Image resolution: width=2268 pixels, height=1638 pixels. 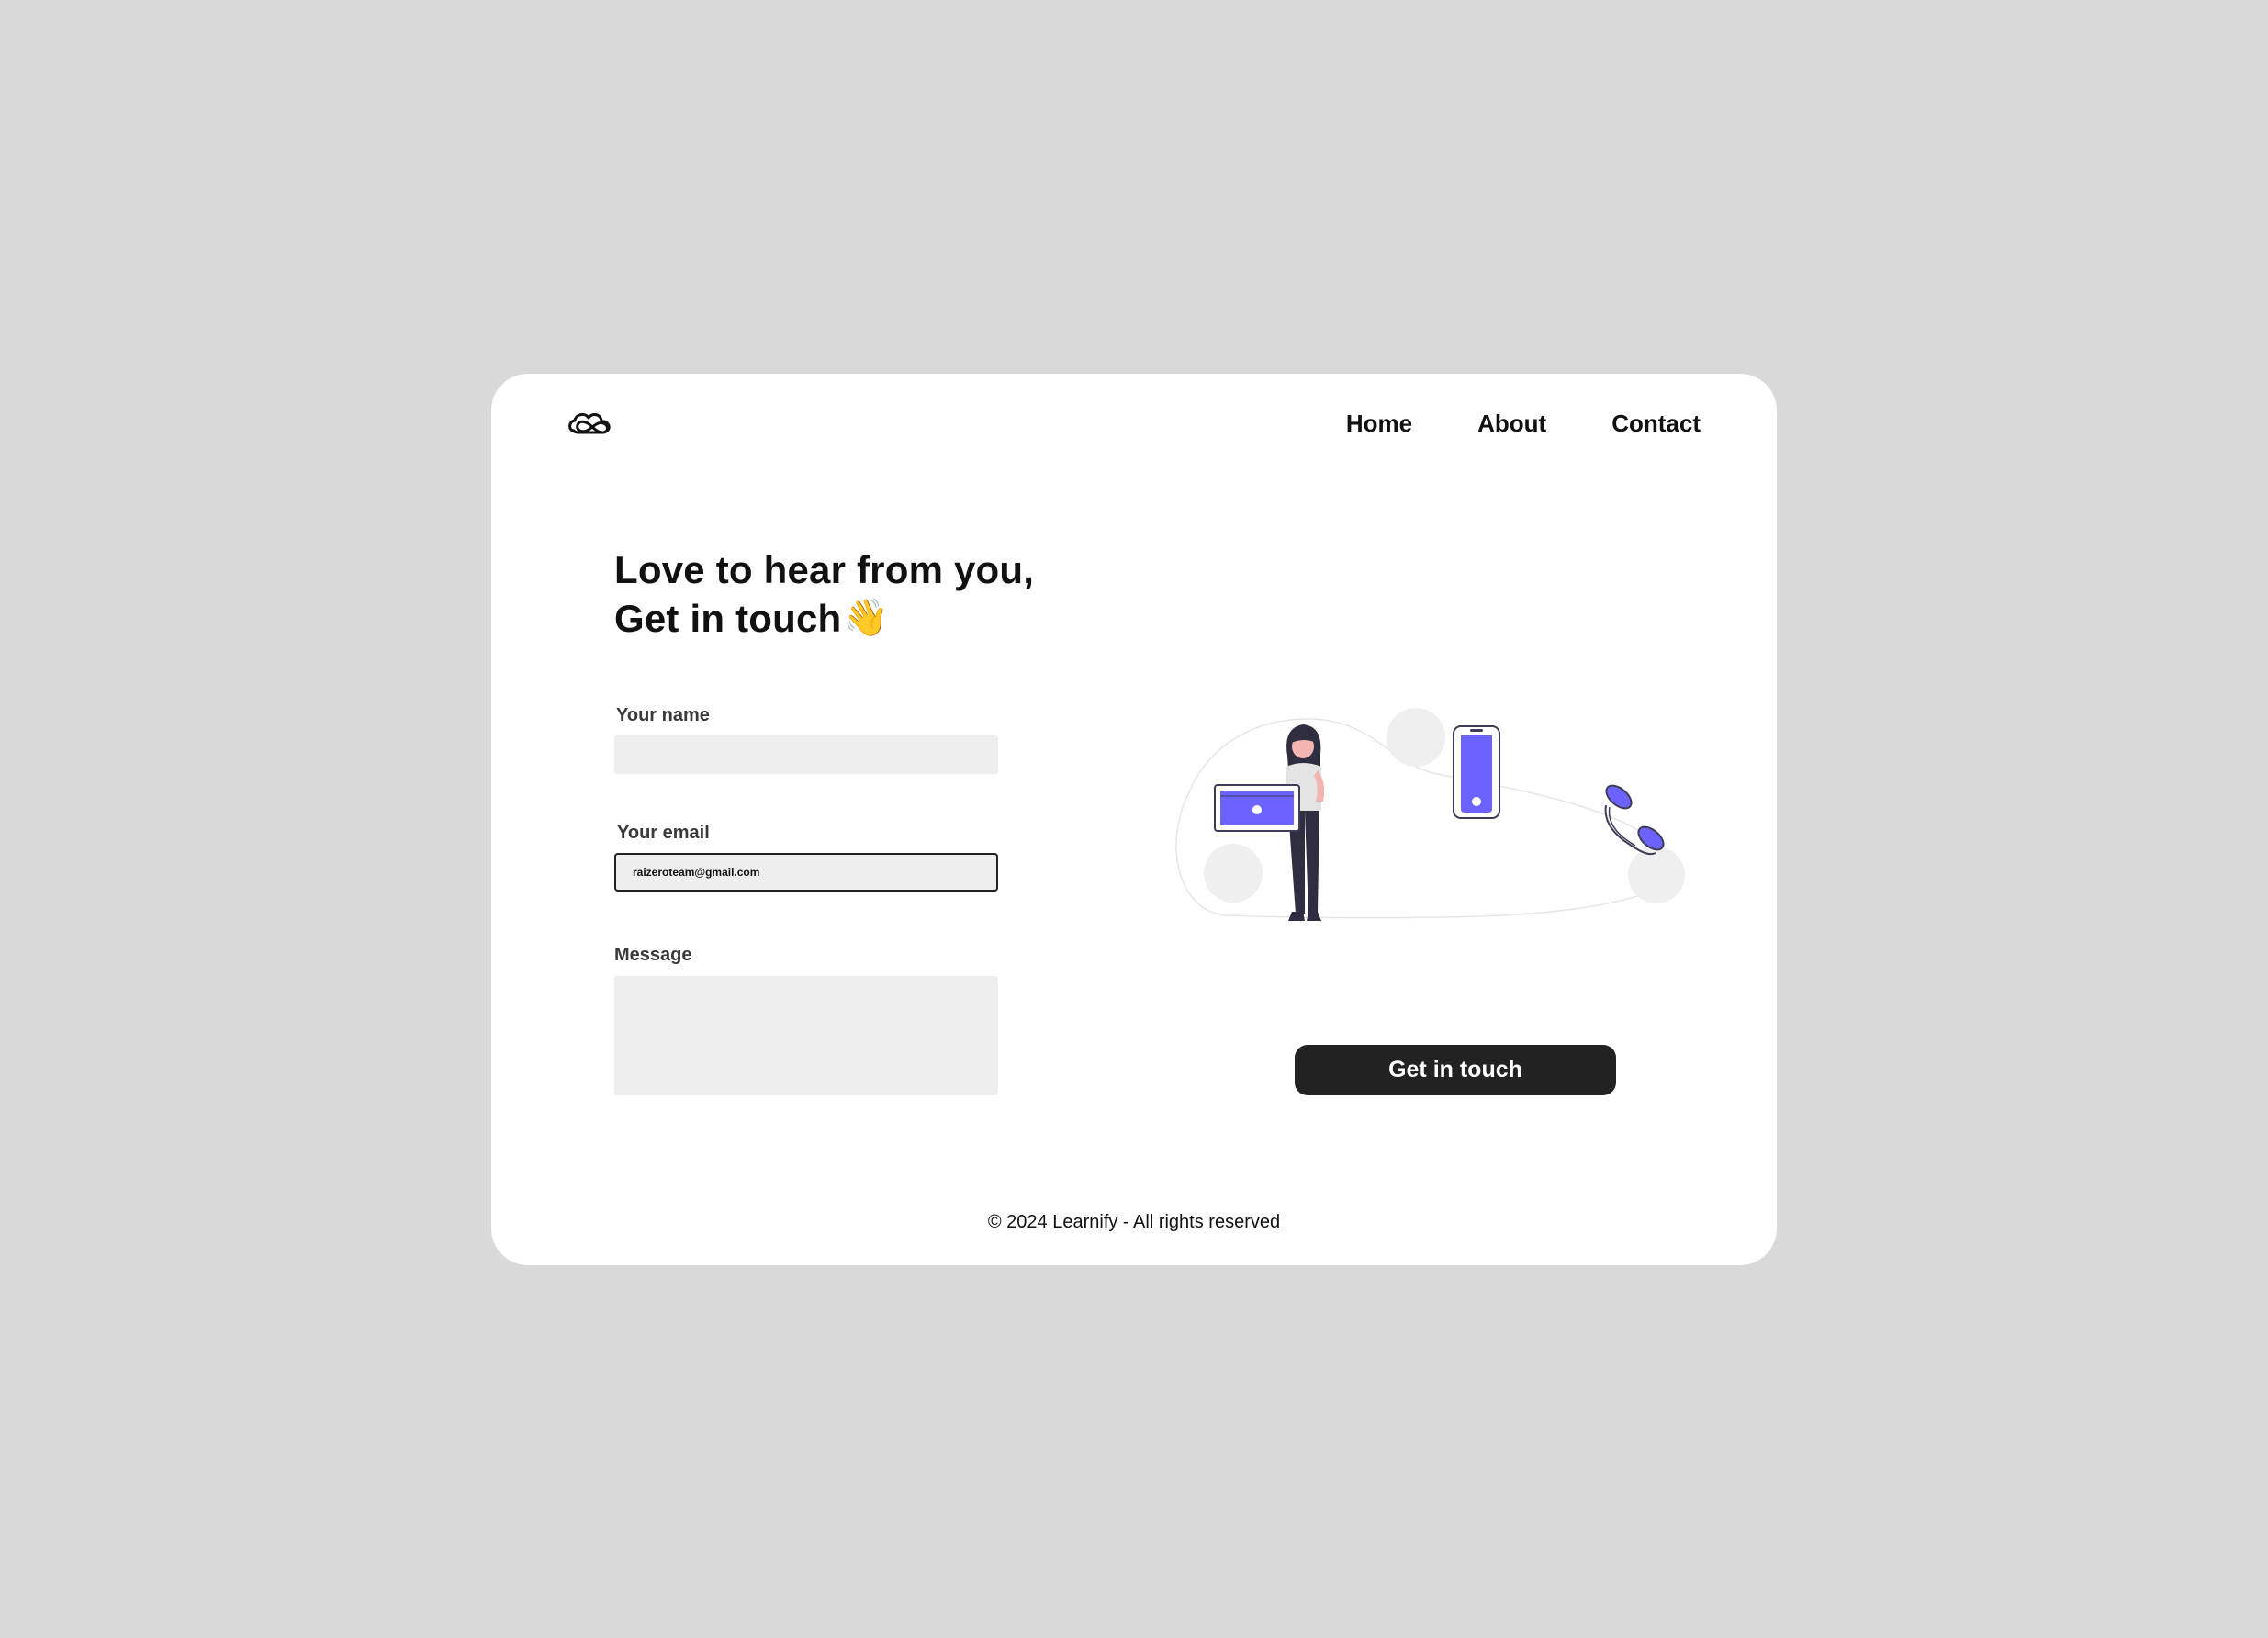 I want to click on smartphone-icon, so click(x=1477, y=772).